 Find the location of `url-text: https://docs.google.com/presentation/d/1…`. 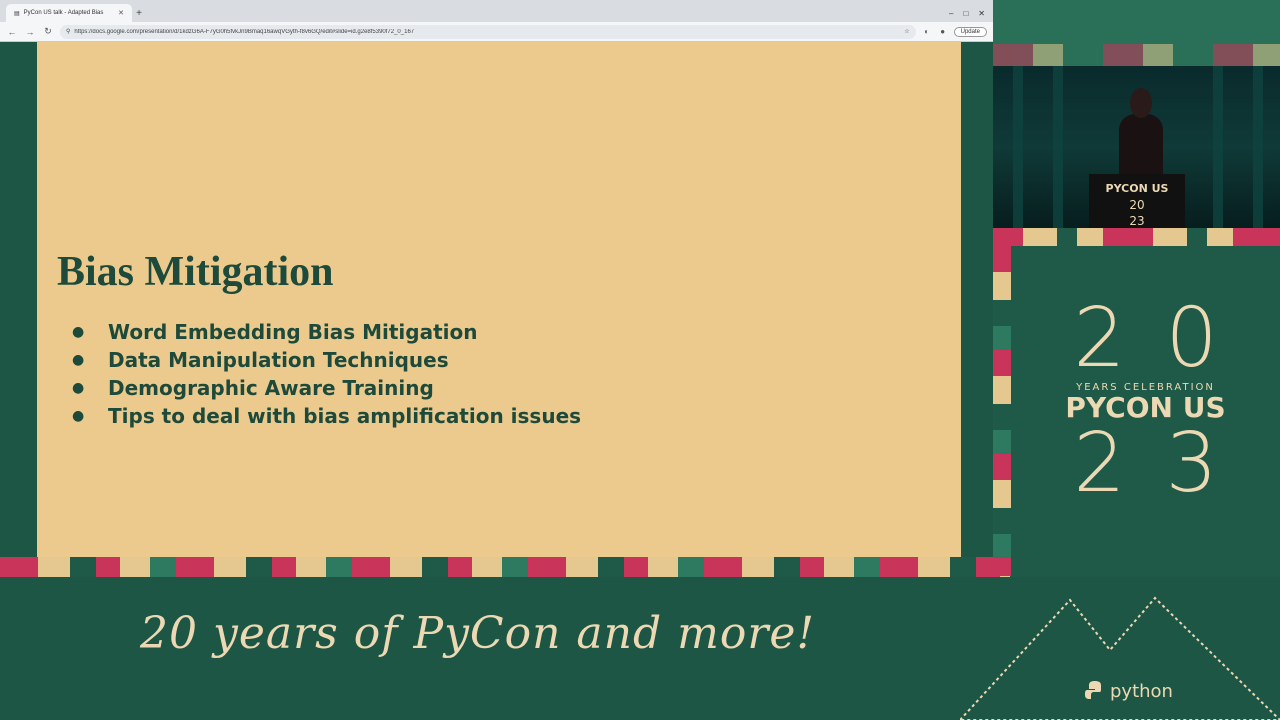

url-text: https://docs.google.com/presentation/d/1… is located at coordinates (244, 31).